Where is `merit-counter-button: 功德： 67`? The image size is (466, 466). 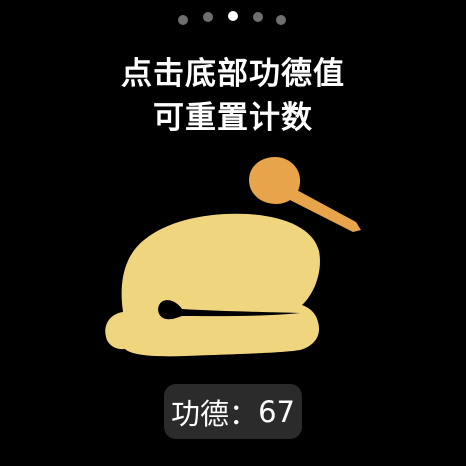
merit-counter-button: 功德： 67 is located at coordinates (233, 411).